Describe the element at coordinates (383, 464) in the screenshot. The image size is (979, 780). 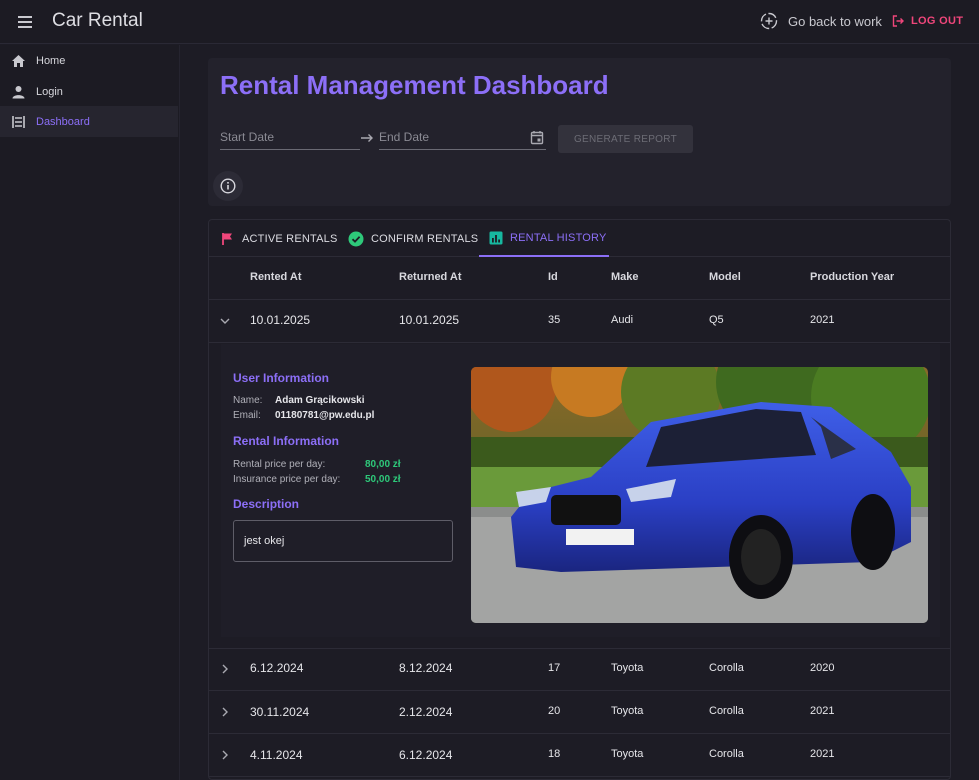
I see `rental-price-value: 80,00 zł` at that location.